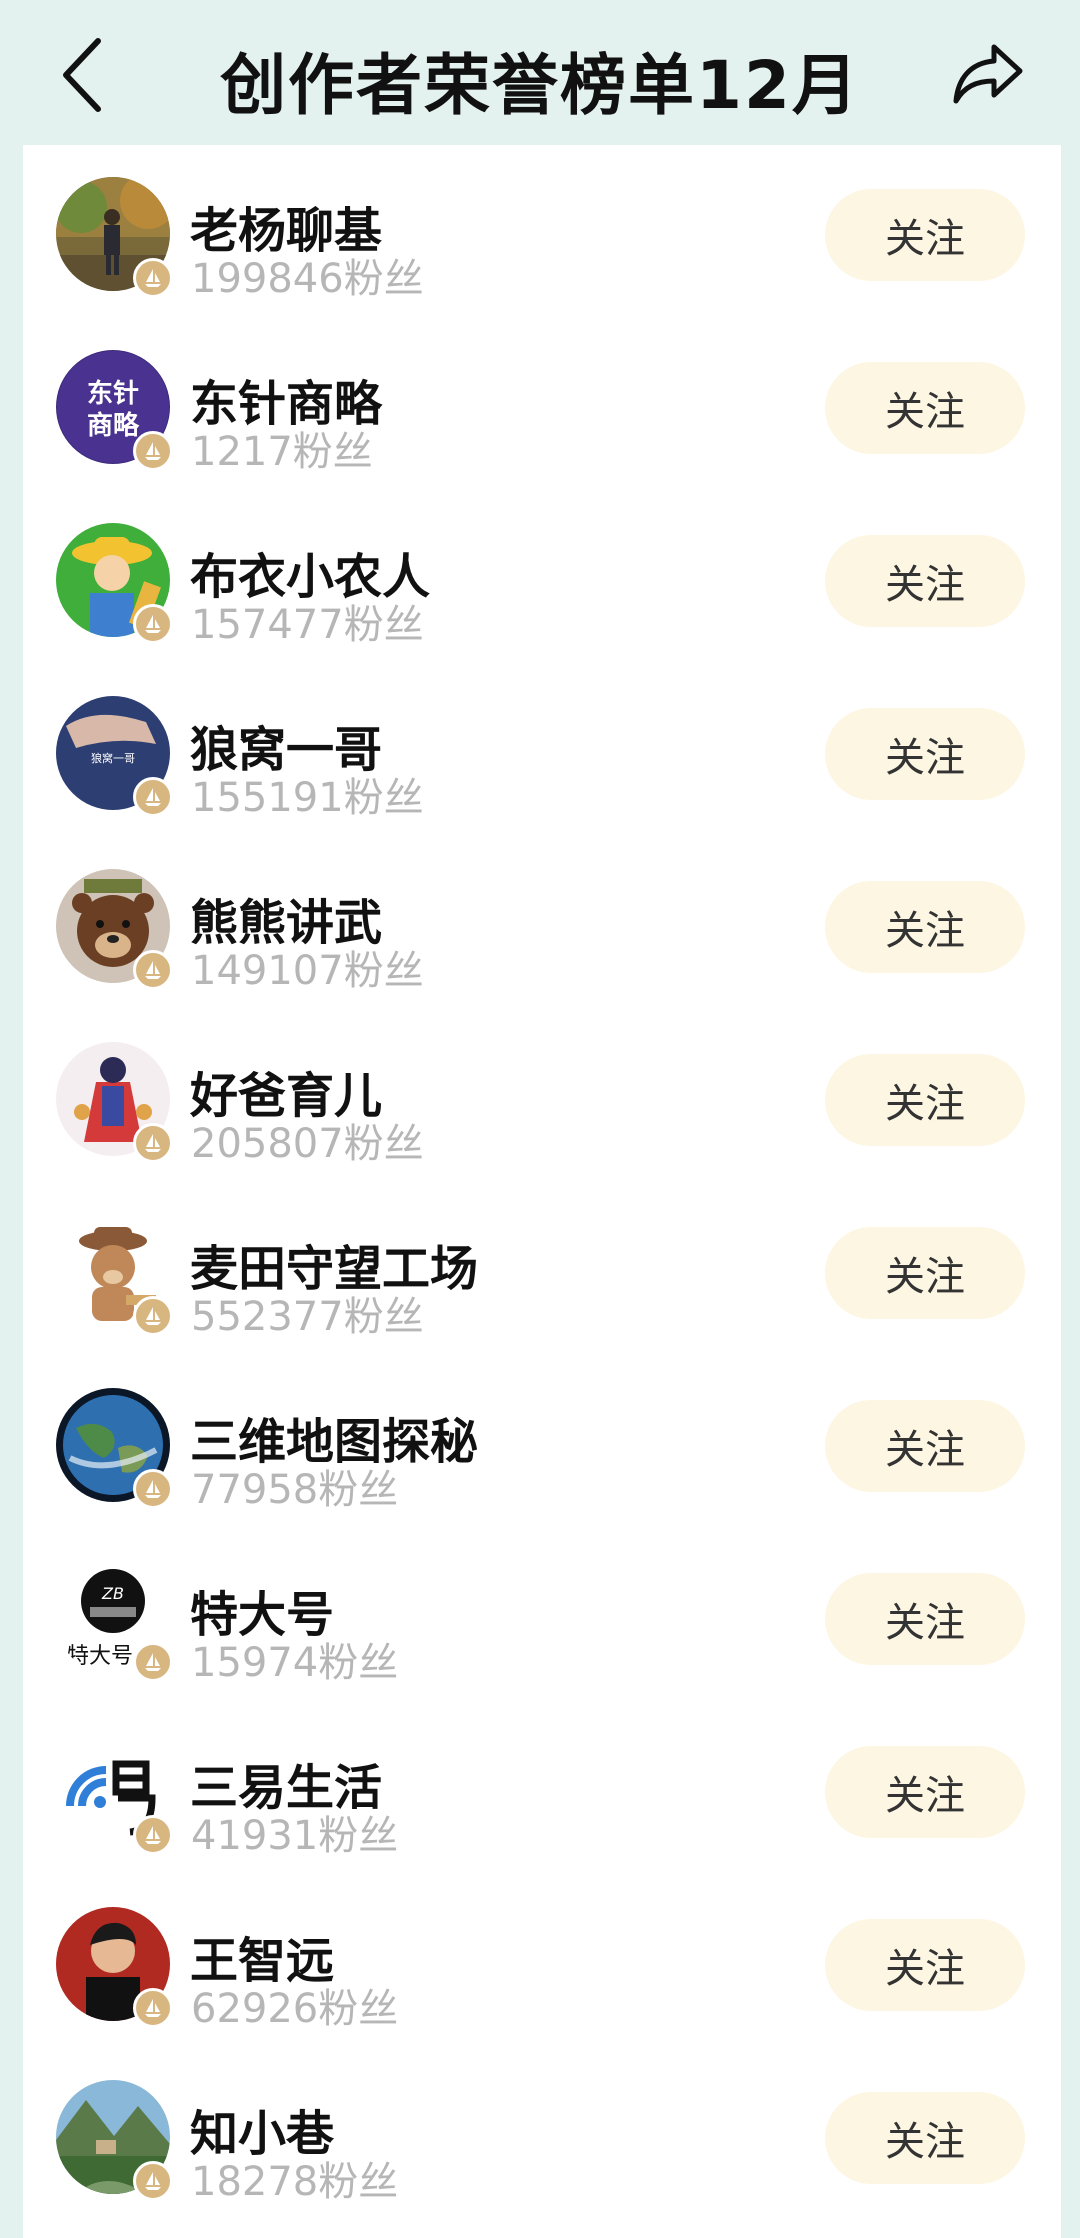 Image resolution: width=1080 pixels, height=2238 pixels. What do you see at coordinates (307, 798) in the screenshot?
I see `fans-count: 155191粉丝` at bounding box center [307, 798].